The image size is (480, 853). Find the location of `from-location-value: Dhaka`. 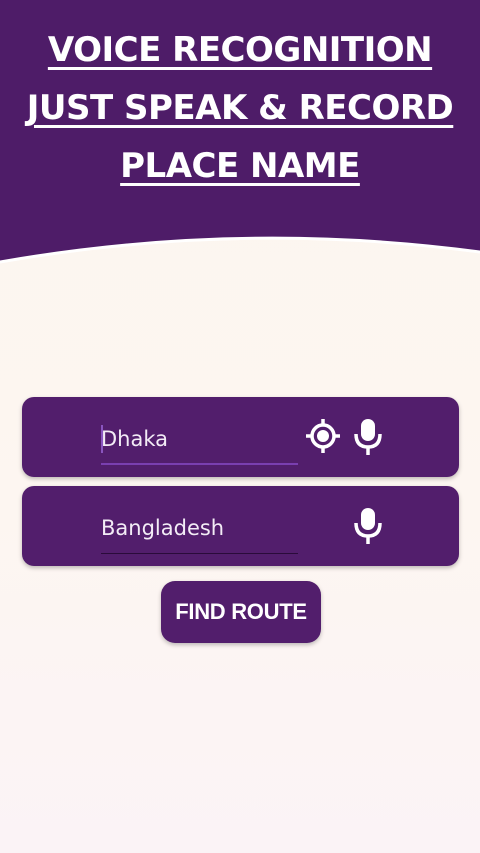

from-location-value: Dhaka is located at coordinates (135, 439).